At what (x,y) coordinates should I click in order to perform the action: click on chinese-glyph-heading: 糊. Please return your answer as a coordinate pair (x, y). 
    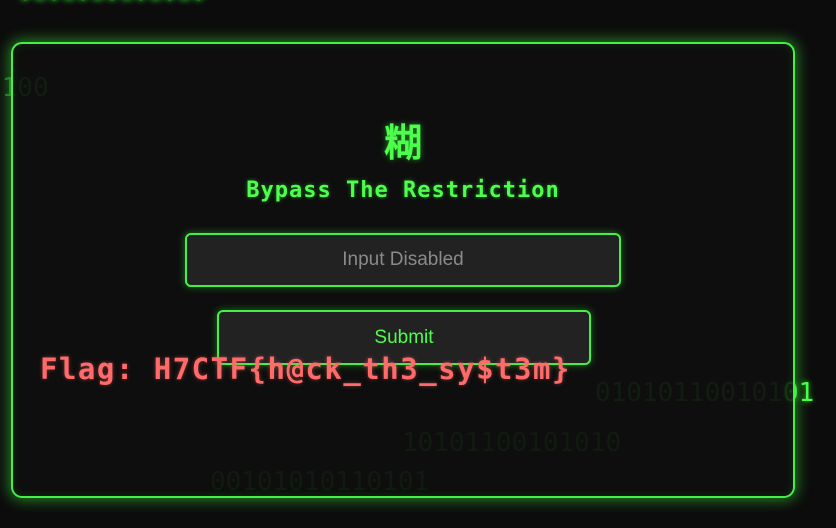
    Looking at the image, I should click on (402, 143).